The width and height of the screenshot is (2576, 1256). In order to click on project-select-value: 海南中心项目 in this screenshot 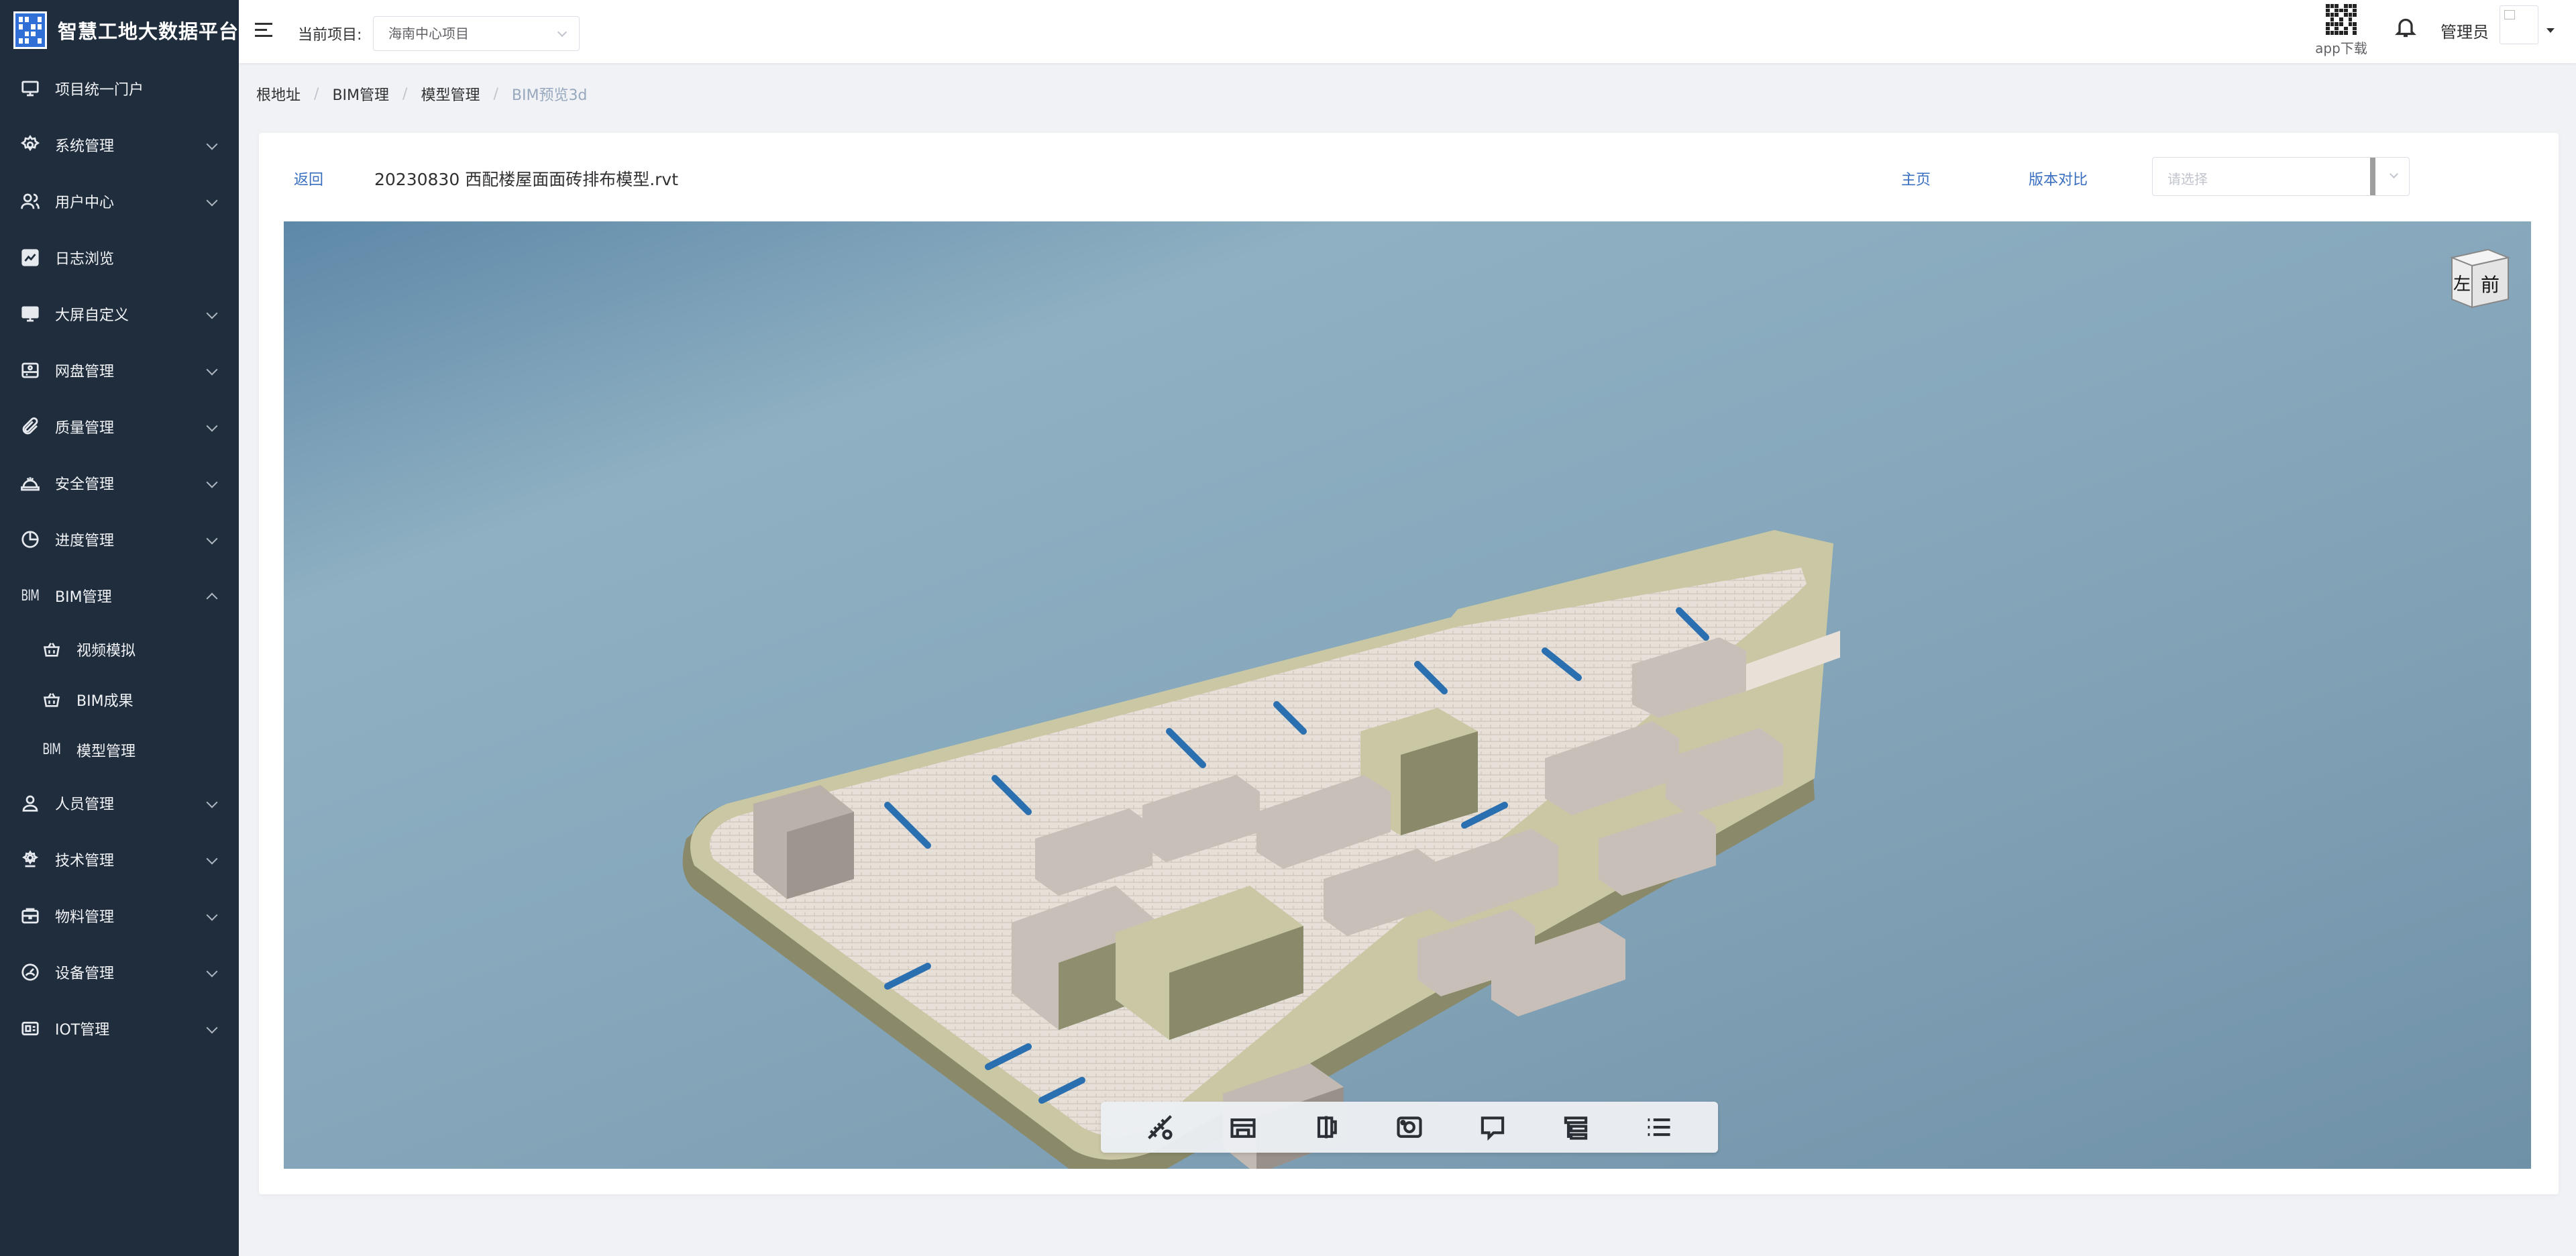, I will do `click(428, 33)`.